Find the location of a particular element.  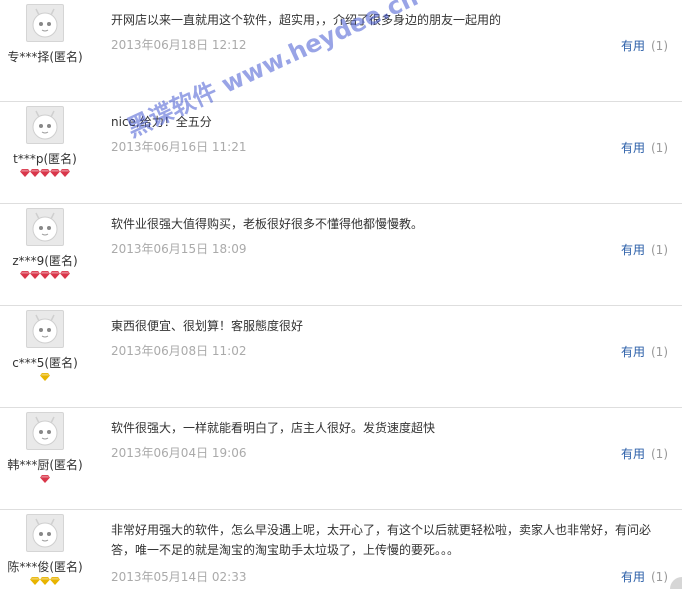

reviewer: 专***择(匿名) is located at coordinates (45, 40).